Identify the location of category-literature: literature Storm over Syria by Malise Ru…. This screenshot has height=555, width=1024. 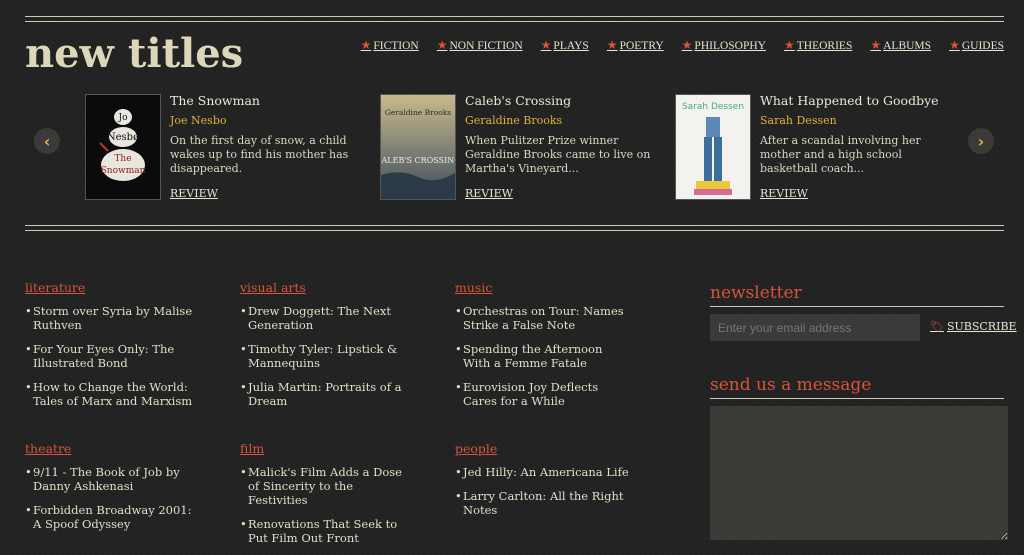
(112, 349).